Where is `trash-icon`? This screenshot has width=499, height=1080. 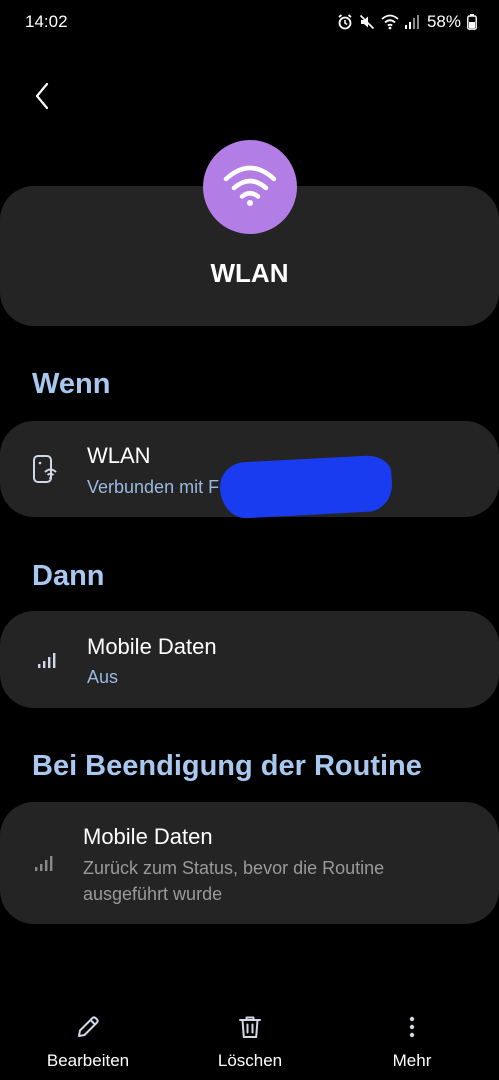 trash-icon is located at coordinates (250, 1029).